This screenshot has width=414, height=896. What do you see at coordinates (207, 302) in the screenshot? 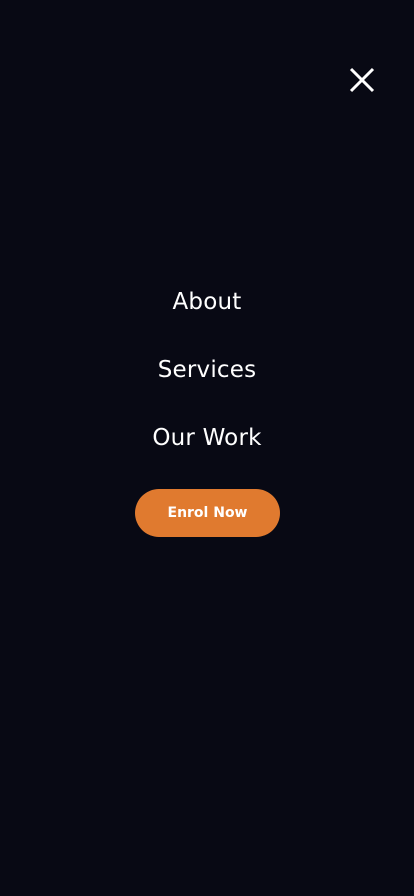
I see `nav-link-about: About` at bounding box center [207, 302].